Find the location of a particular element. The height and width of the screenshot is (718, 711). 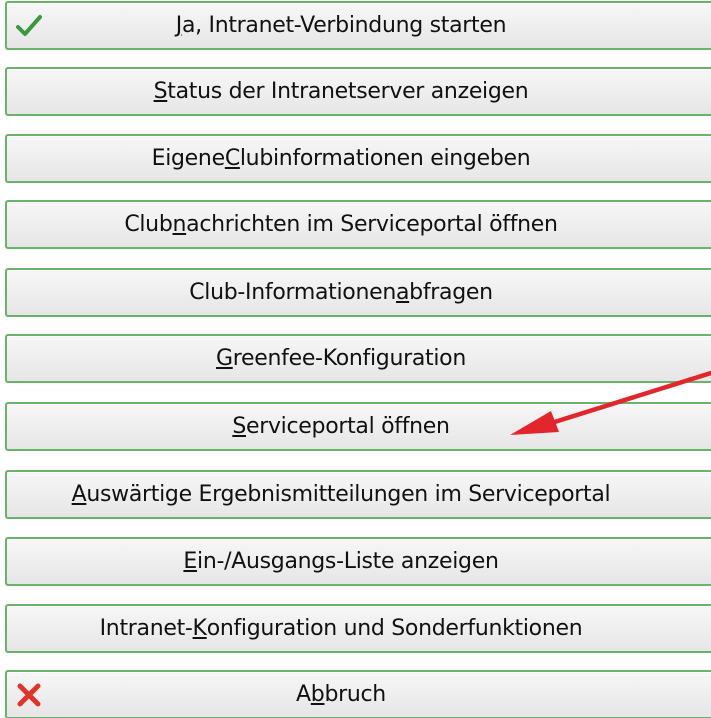

in-out-list-button: Ein-/Ausgangs-Liste anzeigen is located at coordinates (358, 561).